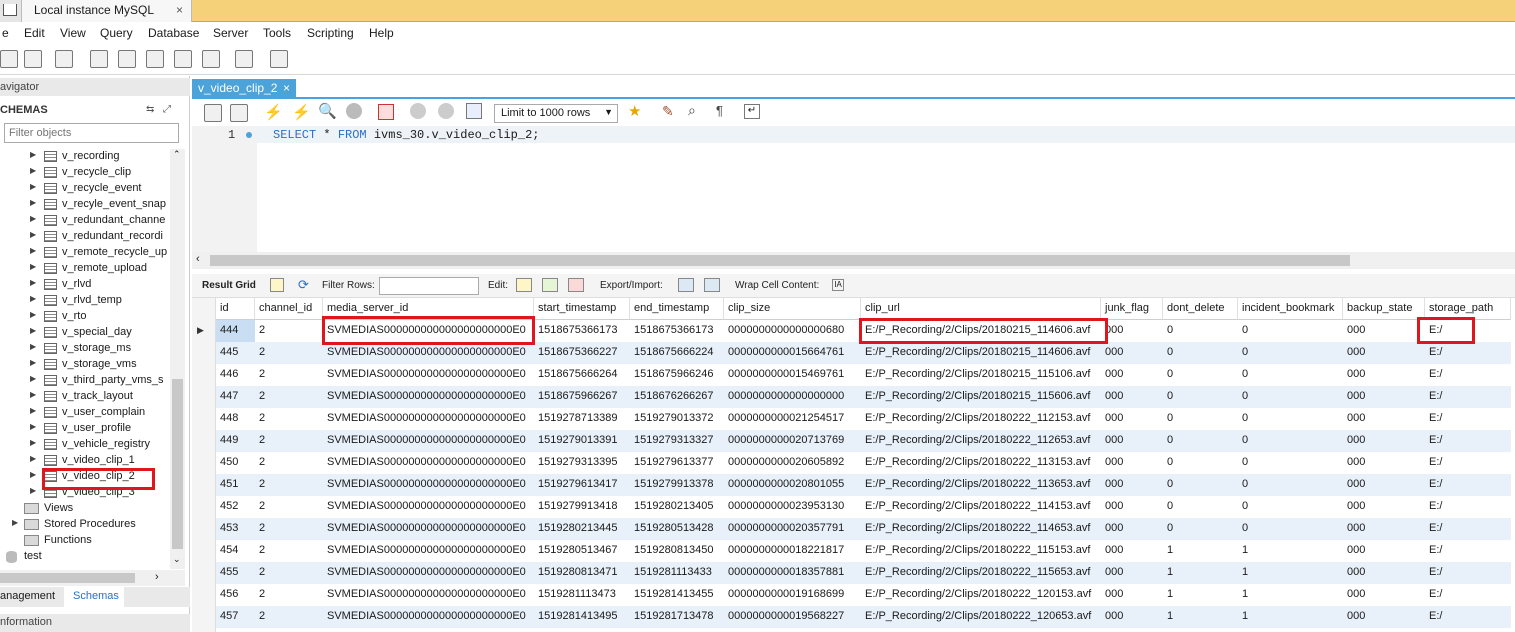 The image size is (1515, 632). What do you see at coordinates (792, 397) in the screenshot?
I see `table-cell: 0000000000000000000` at bounding box center [792, 397].